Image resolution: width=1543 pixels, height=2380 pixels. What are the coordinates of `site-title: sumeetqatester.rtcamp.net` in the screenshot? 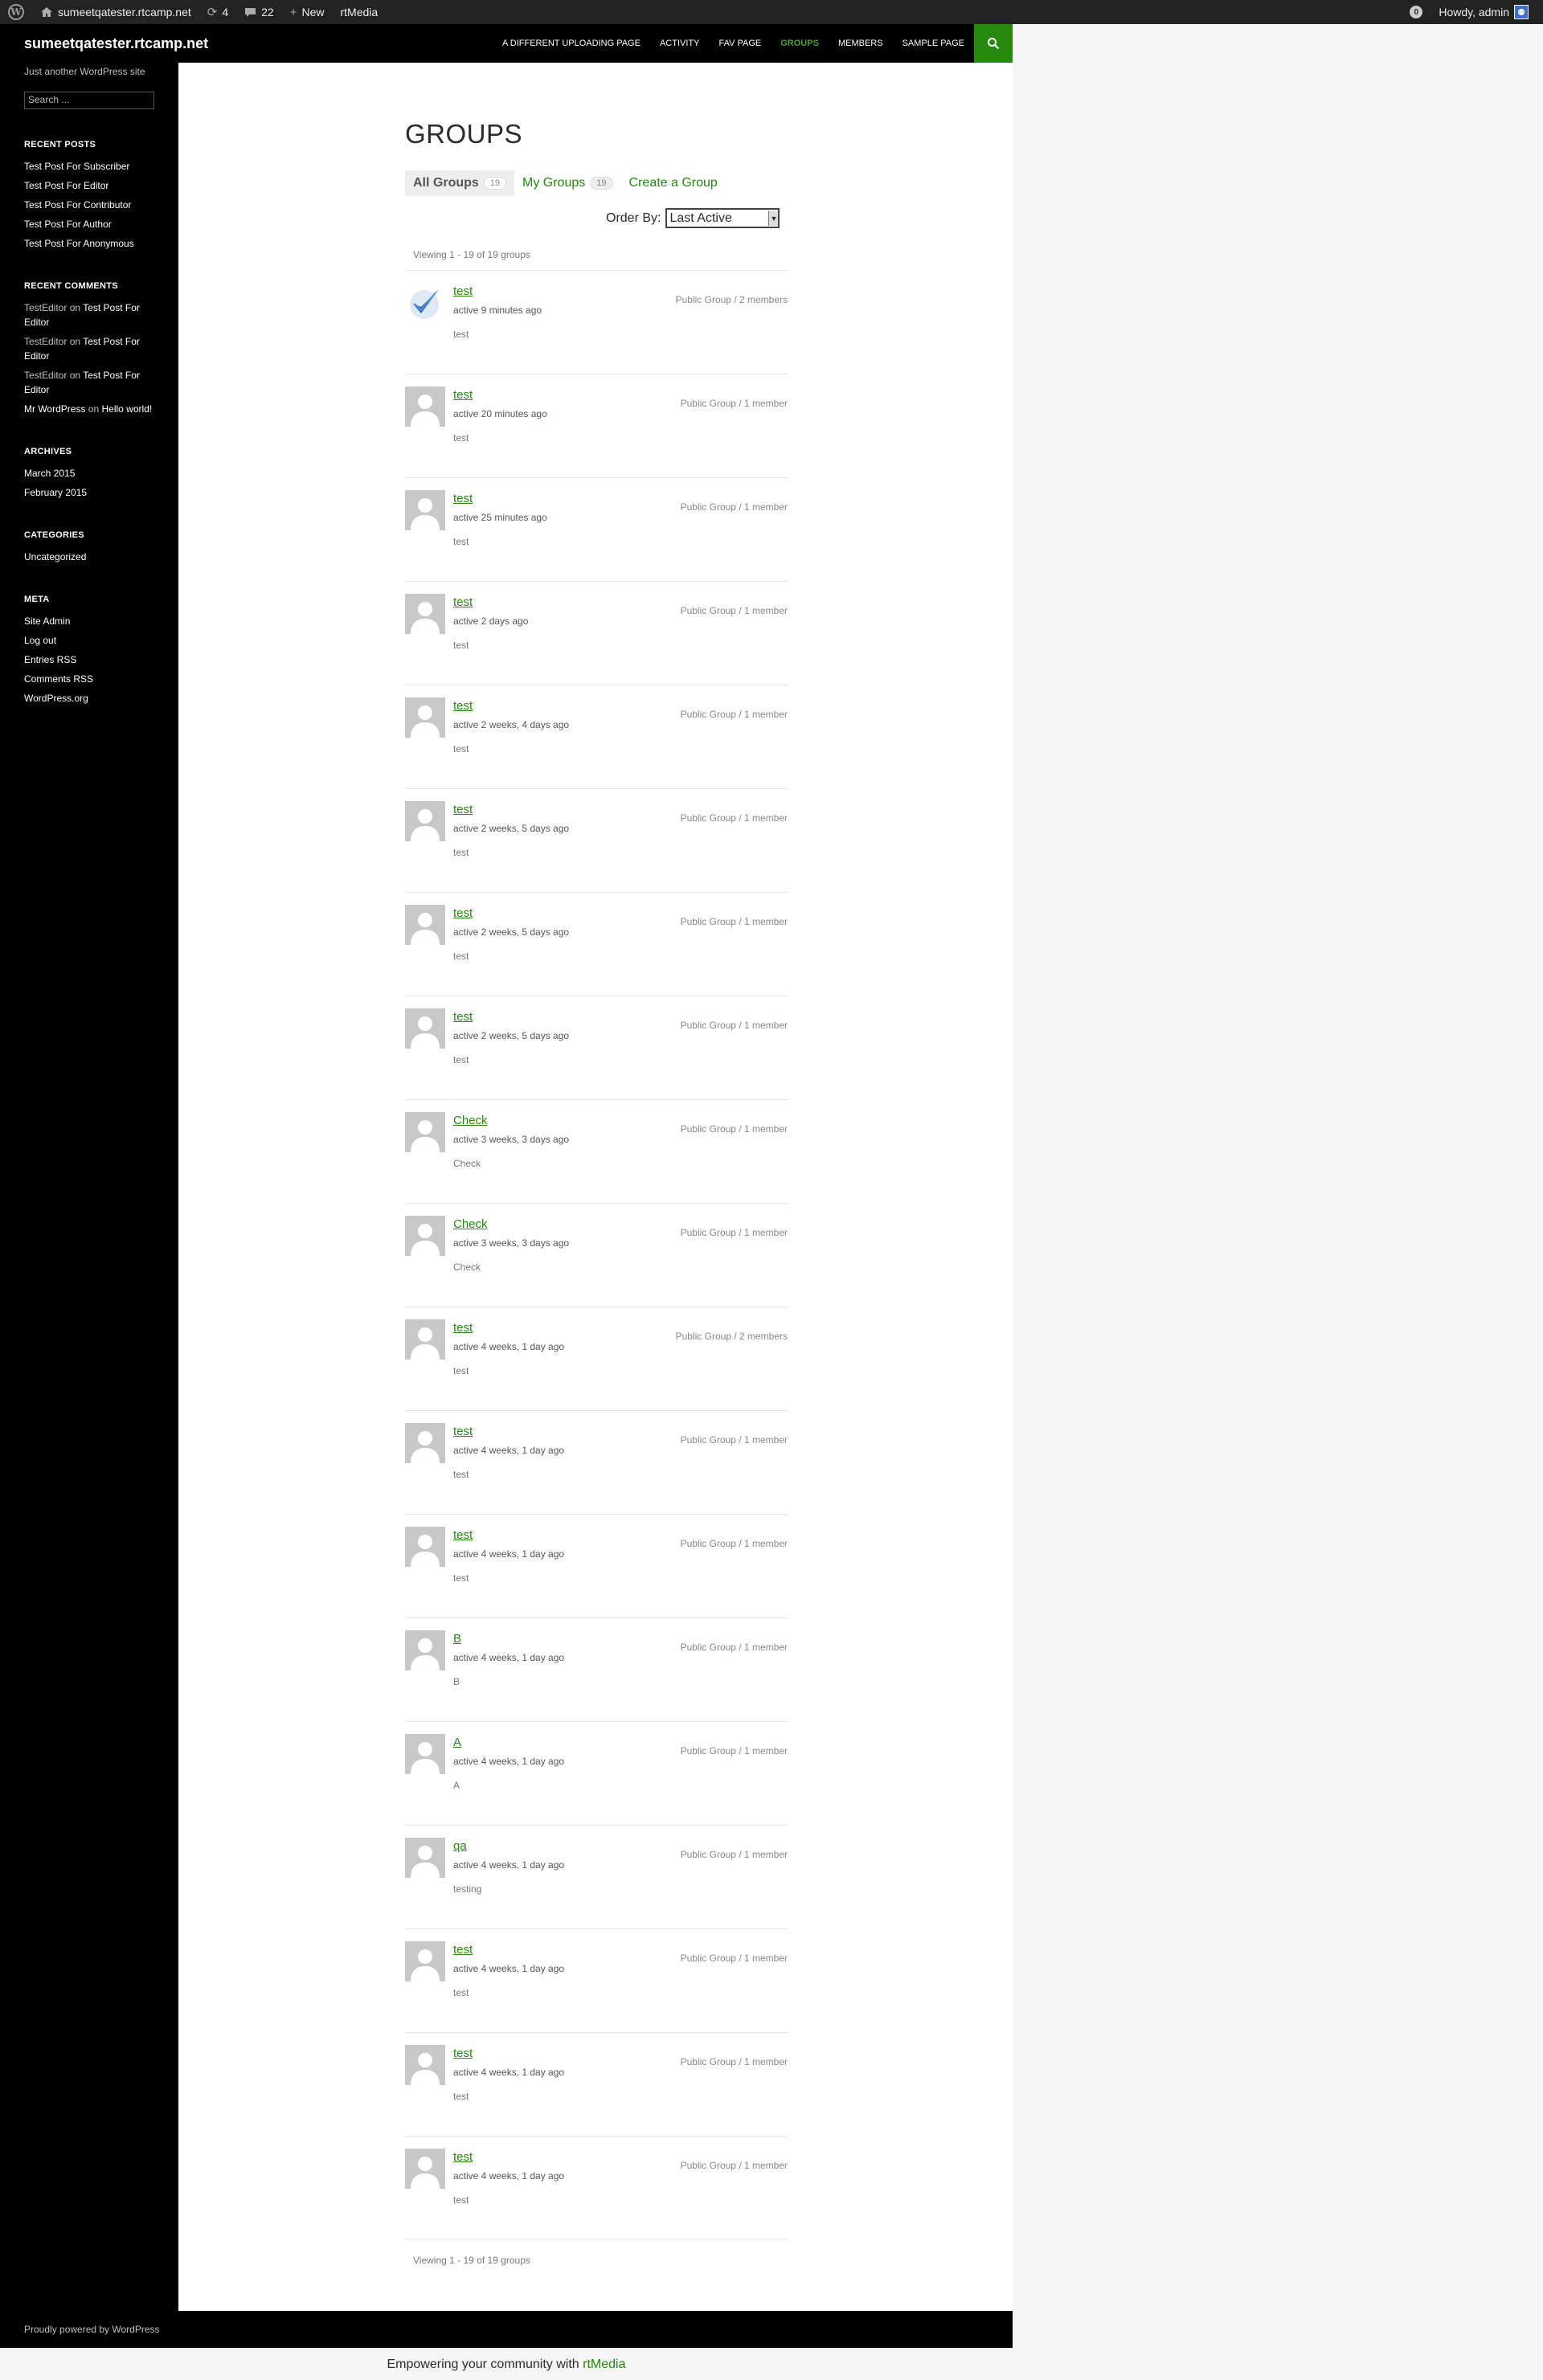 It's located at (116, 44).